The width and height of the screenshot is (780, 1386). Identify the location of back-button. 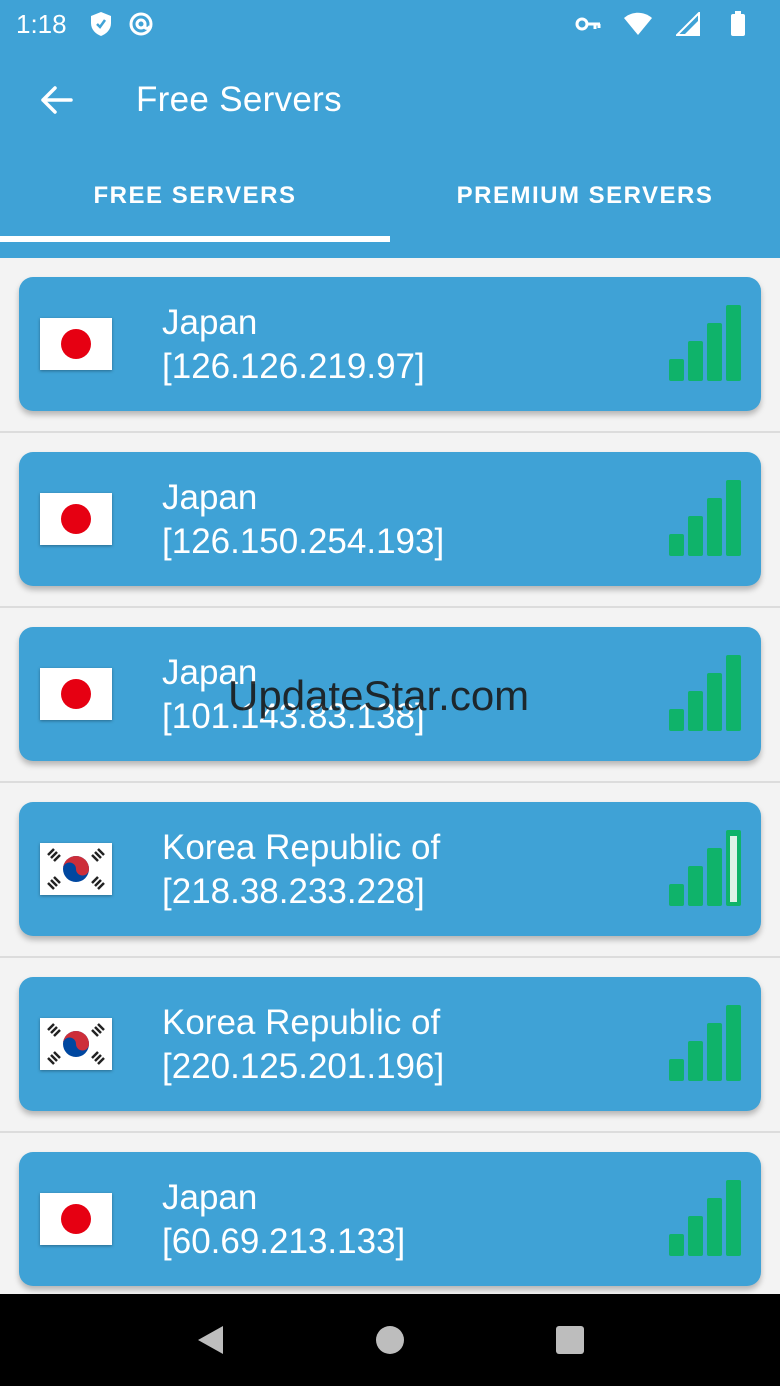
(56, 100).